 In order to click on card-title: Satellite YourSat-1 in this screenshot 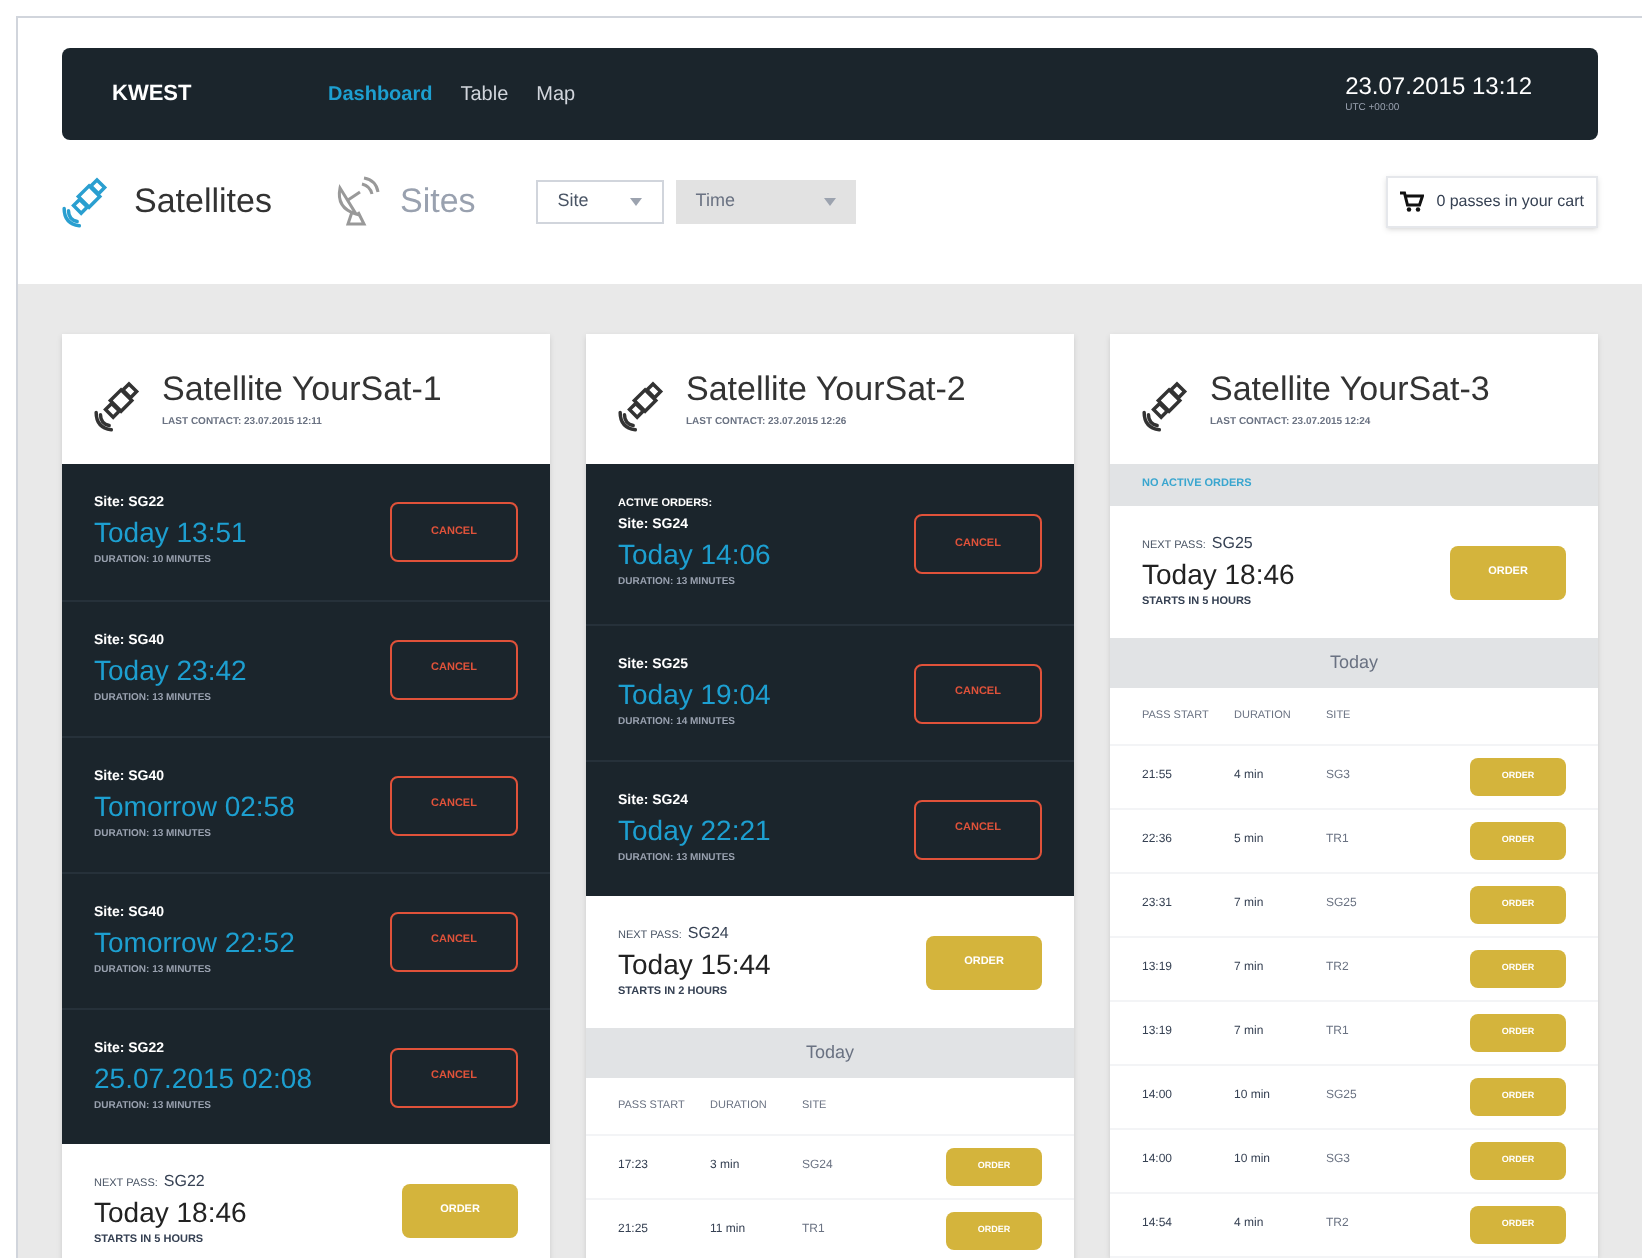, I will do `click(302, 389)`.